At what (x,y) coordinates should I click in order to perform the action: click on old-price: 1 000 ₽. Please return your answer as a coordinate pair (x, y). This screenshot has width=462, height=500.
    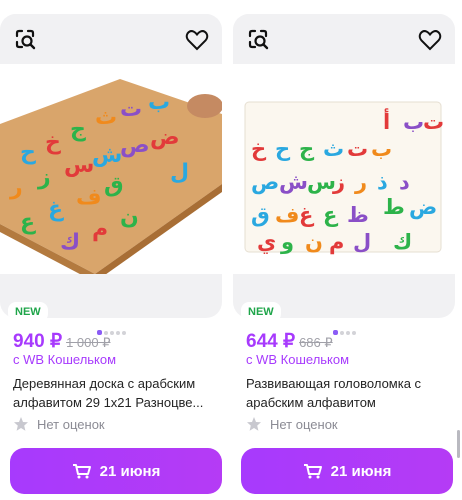
    Looking at the image, I should click on (88, 342).